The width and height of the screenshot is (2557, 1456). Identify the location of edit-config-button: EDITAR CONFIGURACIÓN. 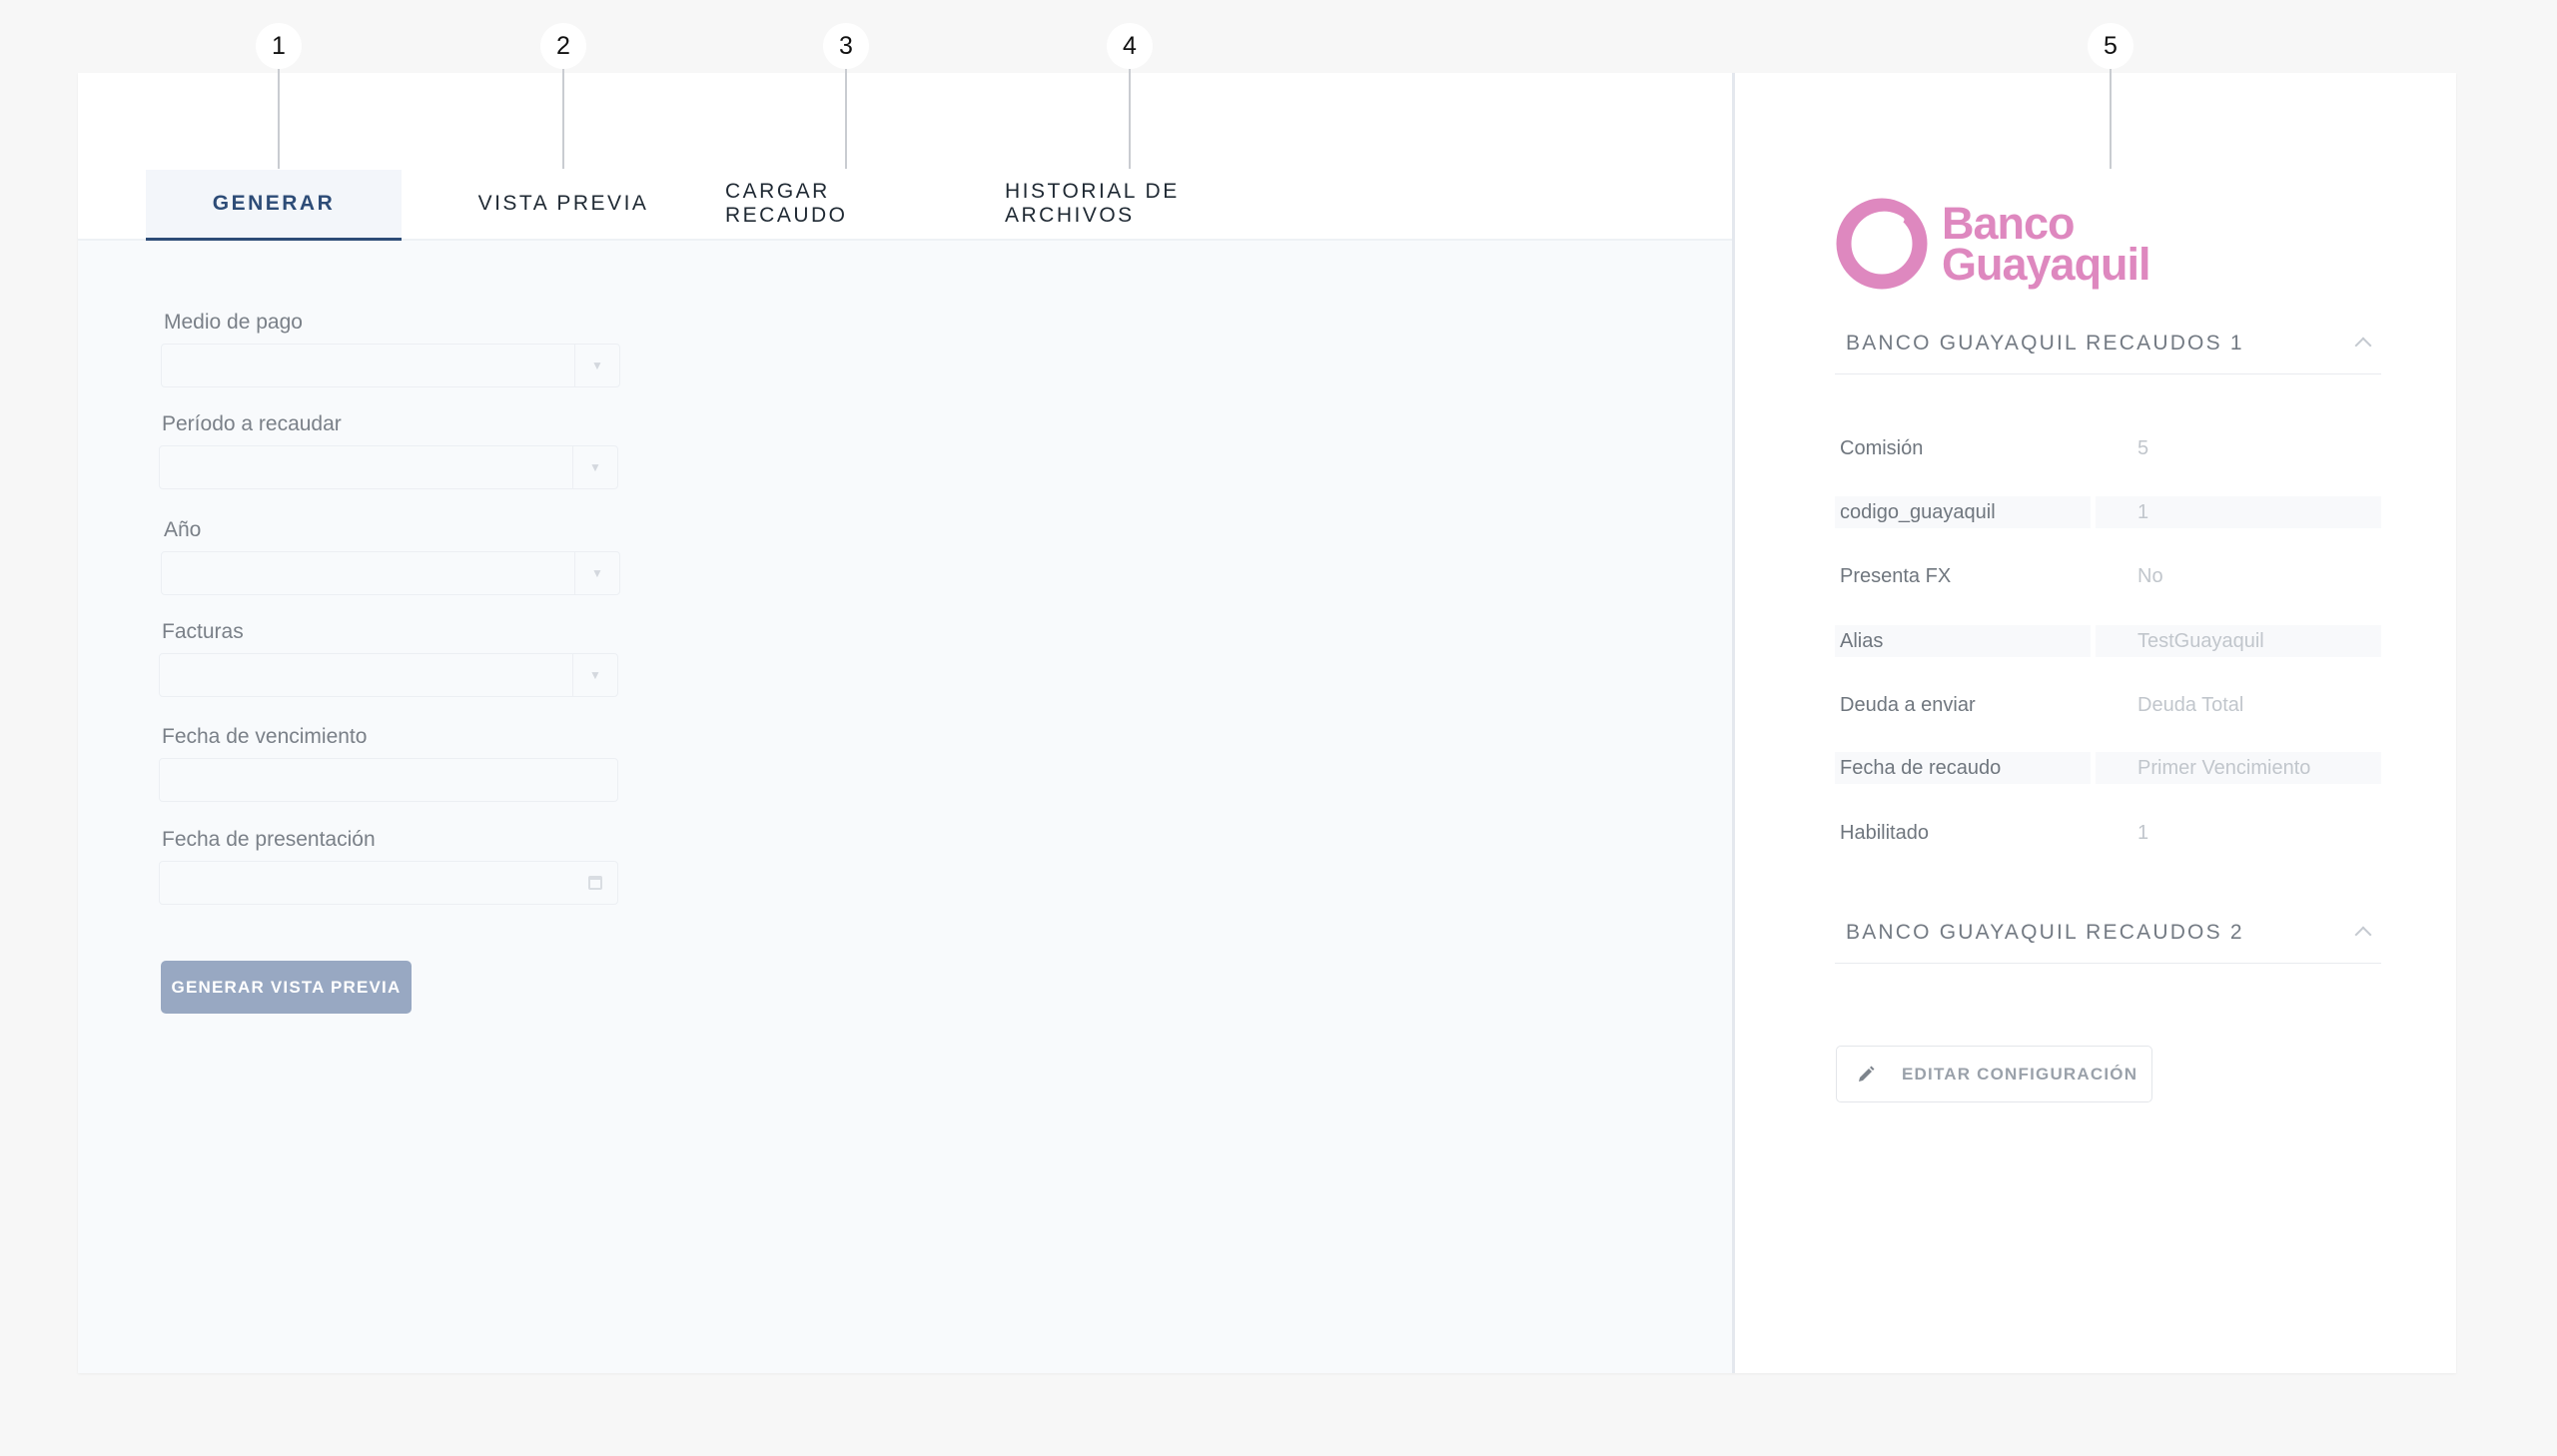
(1994, 1074).